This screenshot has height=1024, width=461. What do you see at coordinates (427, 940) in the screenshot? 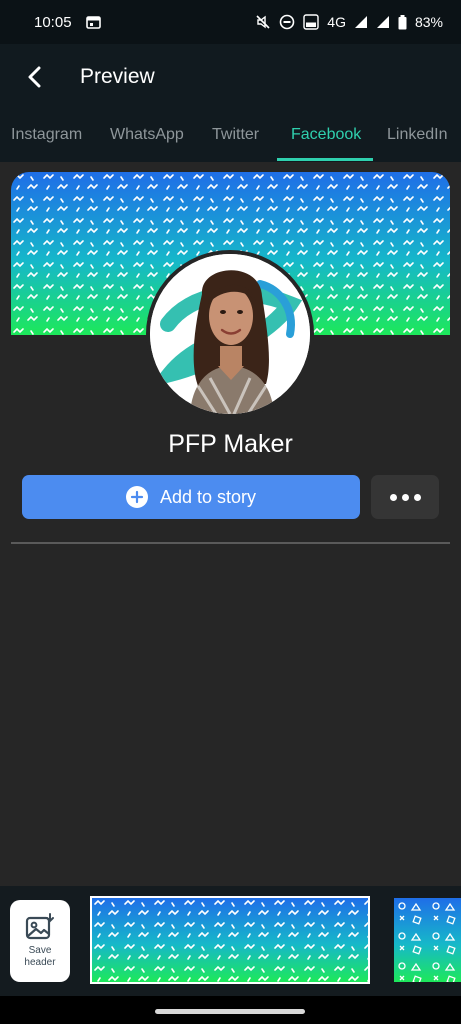
I see `header-option` at bounding box center [427, 940].